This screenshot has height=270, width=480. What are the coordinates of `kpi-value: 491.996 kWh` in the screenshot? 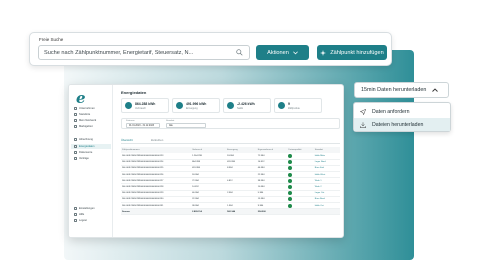 It's located at (196, 104).